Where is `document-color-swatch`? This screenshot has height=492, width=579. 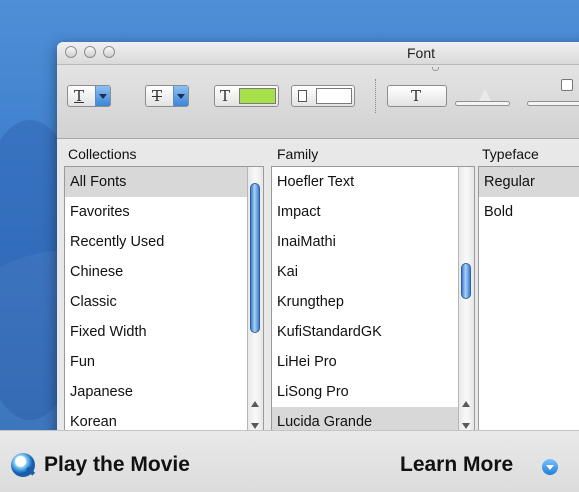
document-color-swatch is located at coordinates (334, 96).